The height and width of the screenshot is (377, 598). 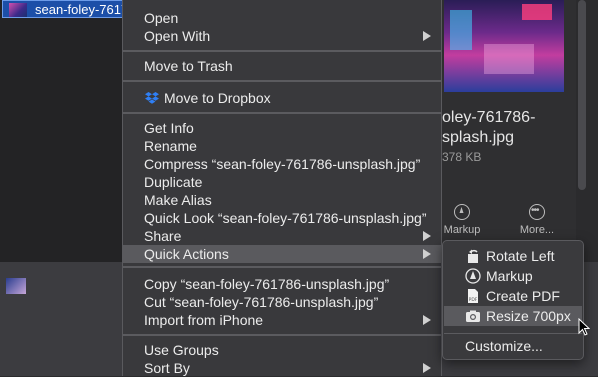 I want to click on preview-title: oley-761786- splash.jpg, so click(x=507, y=128).